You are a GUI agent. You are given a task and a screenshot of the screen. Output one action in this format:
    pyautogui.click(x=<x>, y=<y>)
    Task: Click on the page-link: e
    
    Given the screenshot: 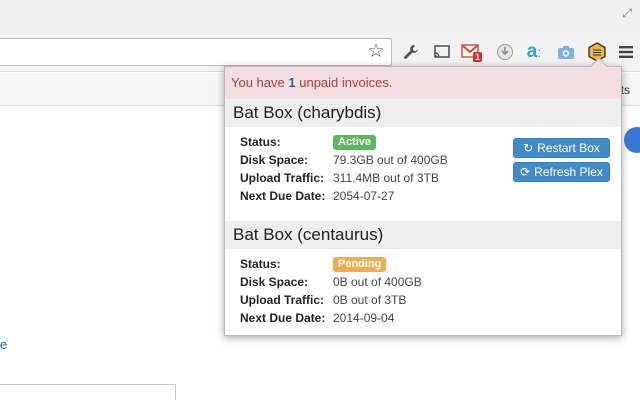 What is the action you would take?
    pyautogui.click(x=3, y=344)
    